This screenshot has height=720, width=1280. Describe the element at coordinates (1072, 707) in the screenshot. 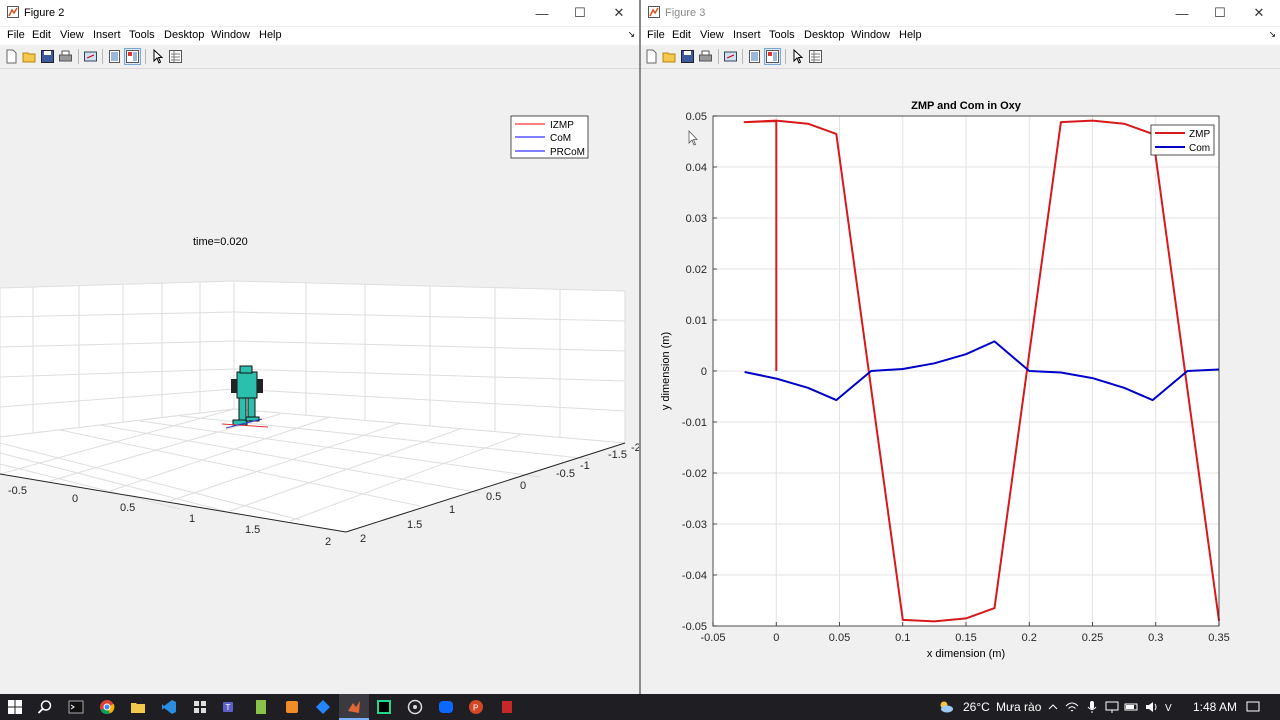

I see `wifi-icon` at that location.